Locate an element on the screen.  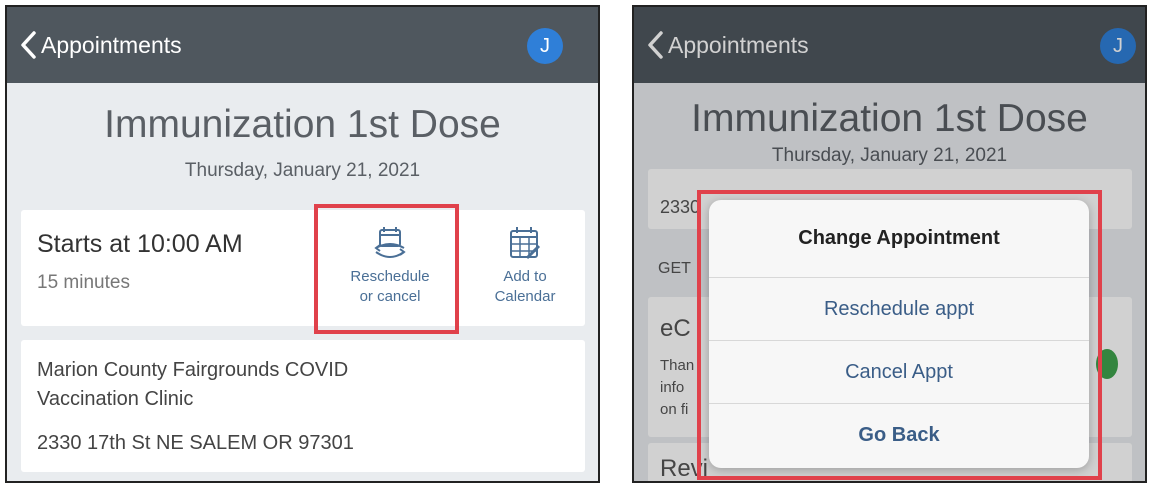
duration: 15 minutes is located at coordinates (83, 282).